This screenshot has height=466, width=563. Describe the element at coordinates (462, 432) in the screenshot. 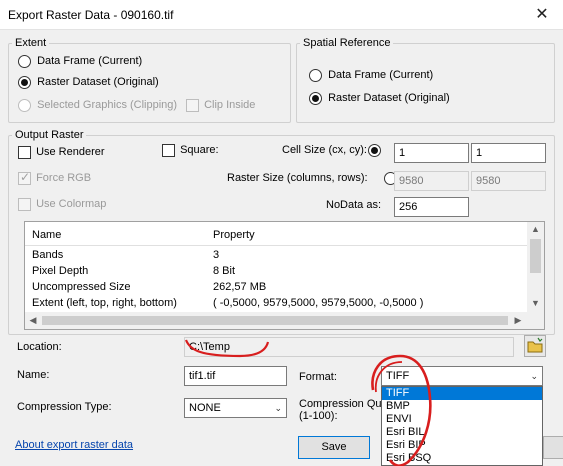

I see `format-option-esri-bil: Esri BIL` at that location.